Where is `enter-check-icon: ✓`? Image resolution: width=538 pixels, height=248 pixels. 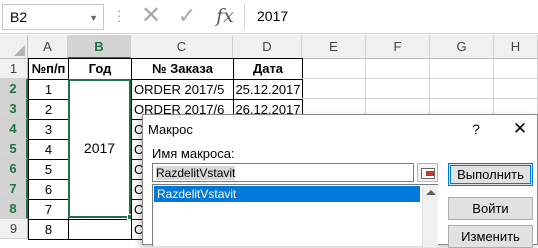
enter-check-icon: ✓ is located at coordinates (187, 16).